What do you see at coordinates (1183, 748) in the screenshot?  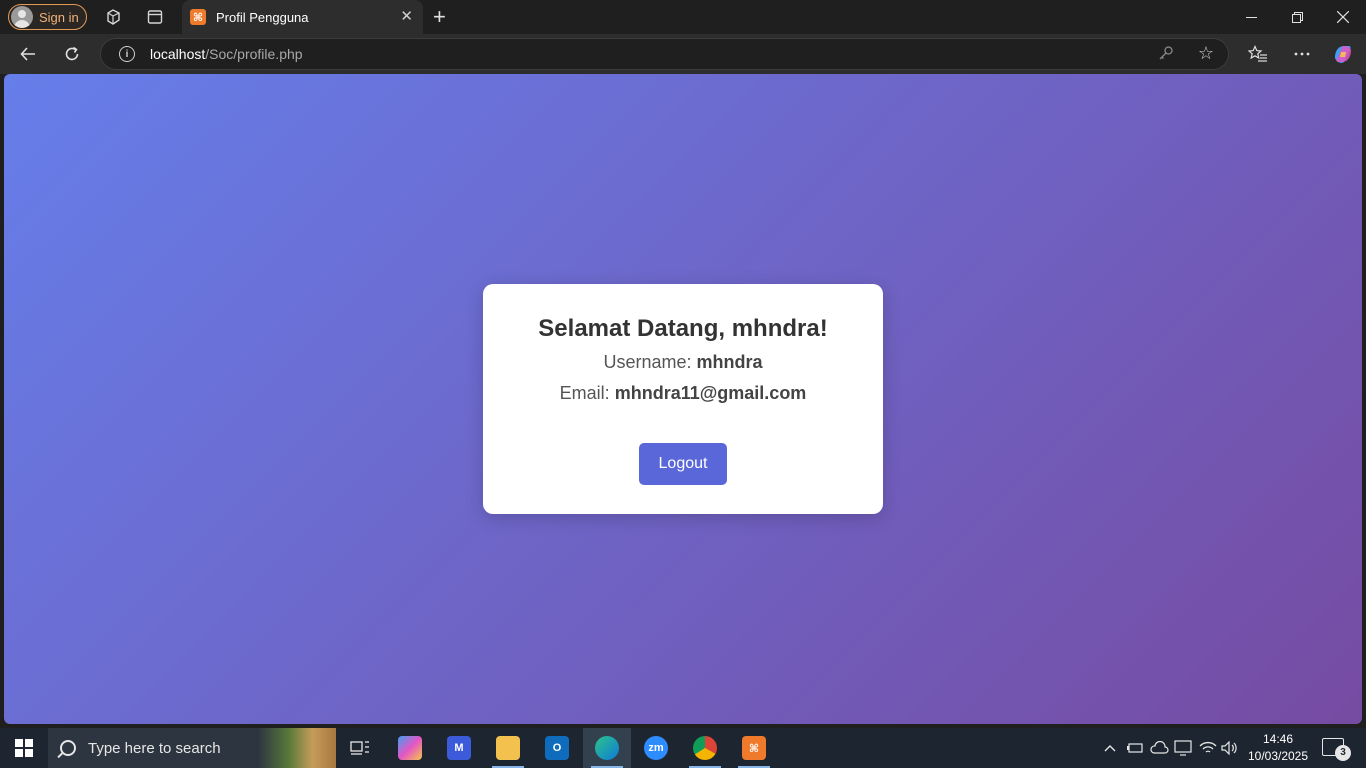 I see `display-icon` at bounding box center [1183, 748].